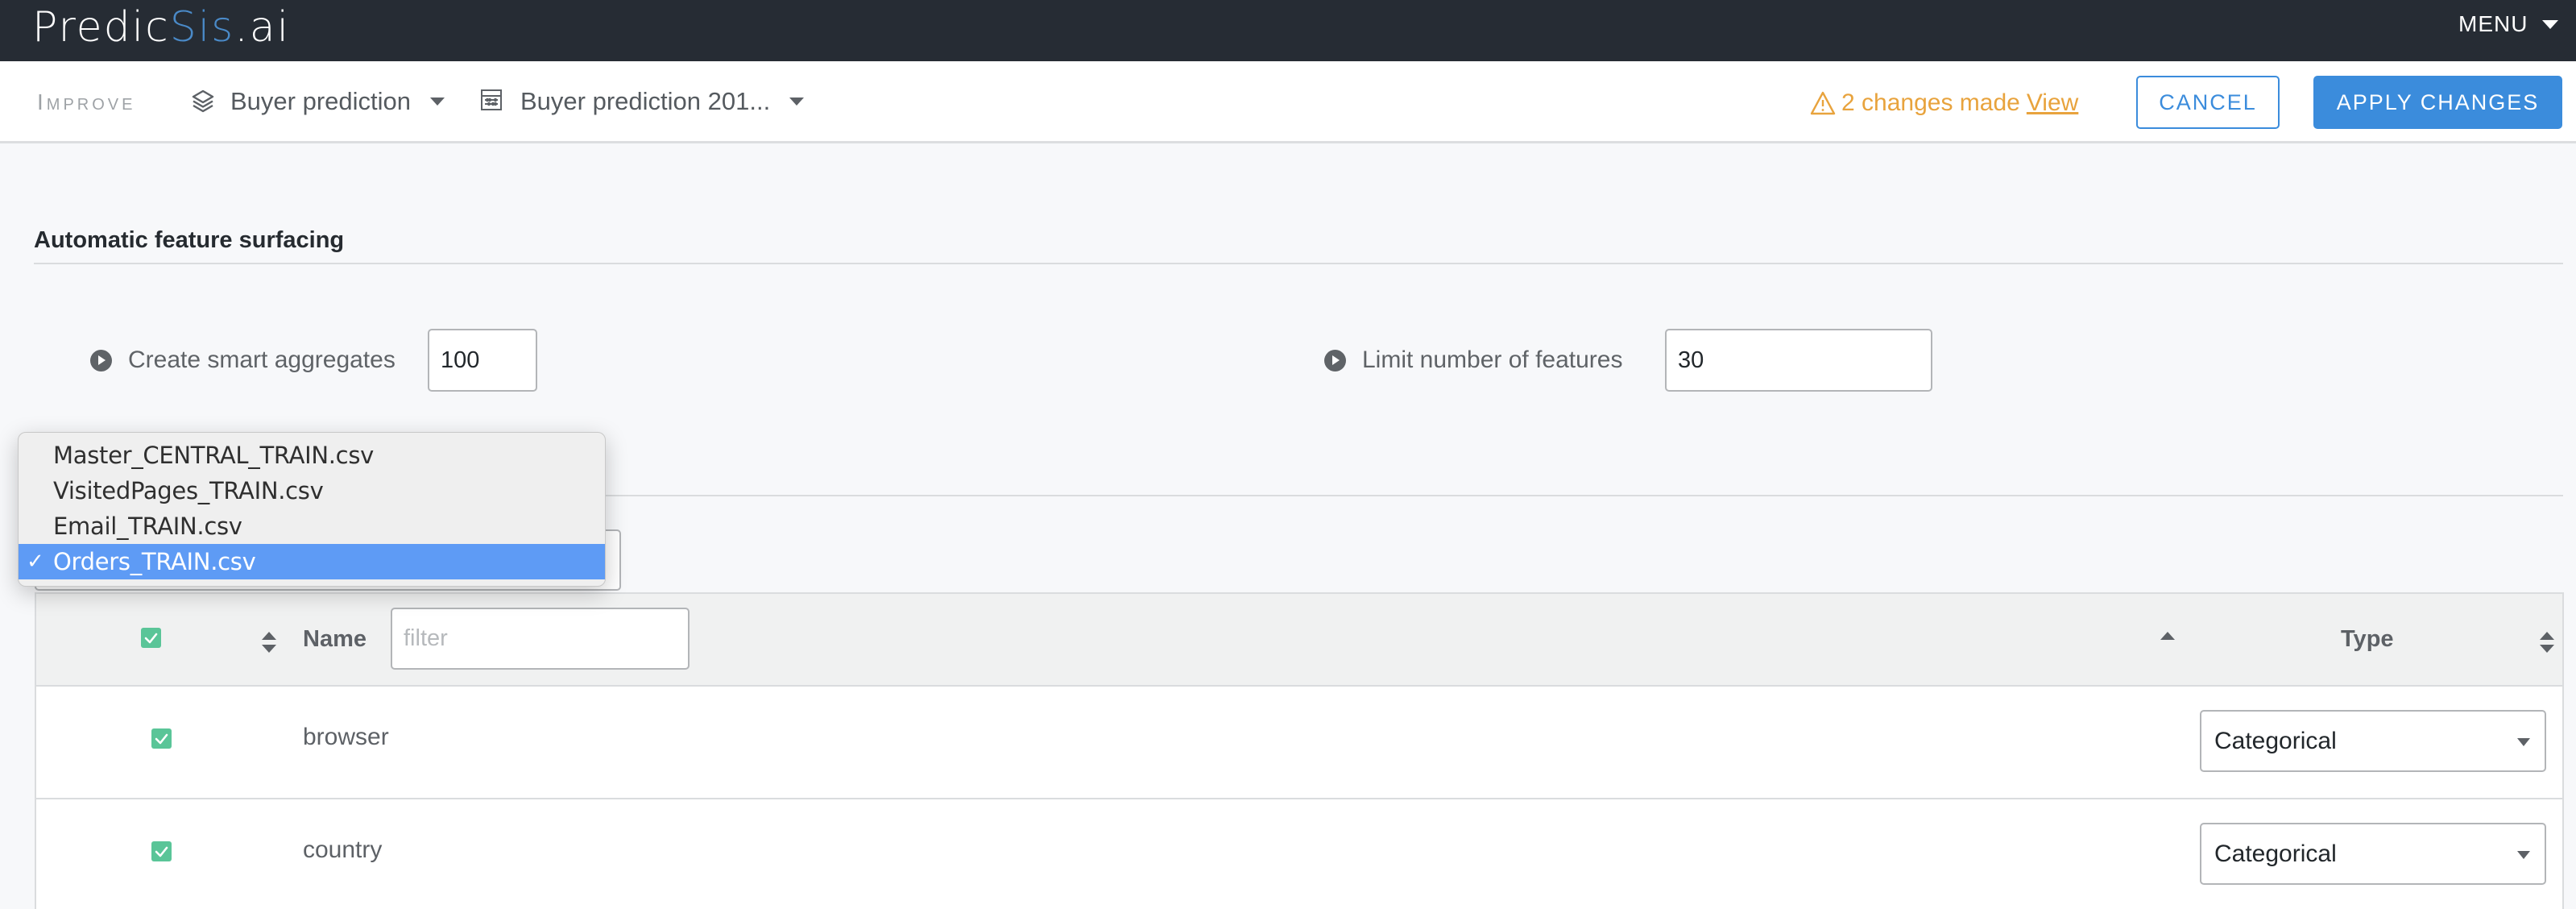  What do you see at coordinates (343, 849) in the screenshot?
I see `feature-name: country` at bounding box center [343, 849].